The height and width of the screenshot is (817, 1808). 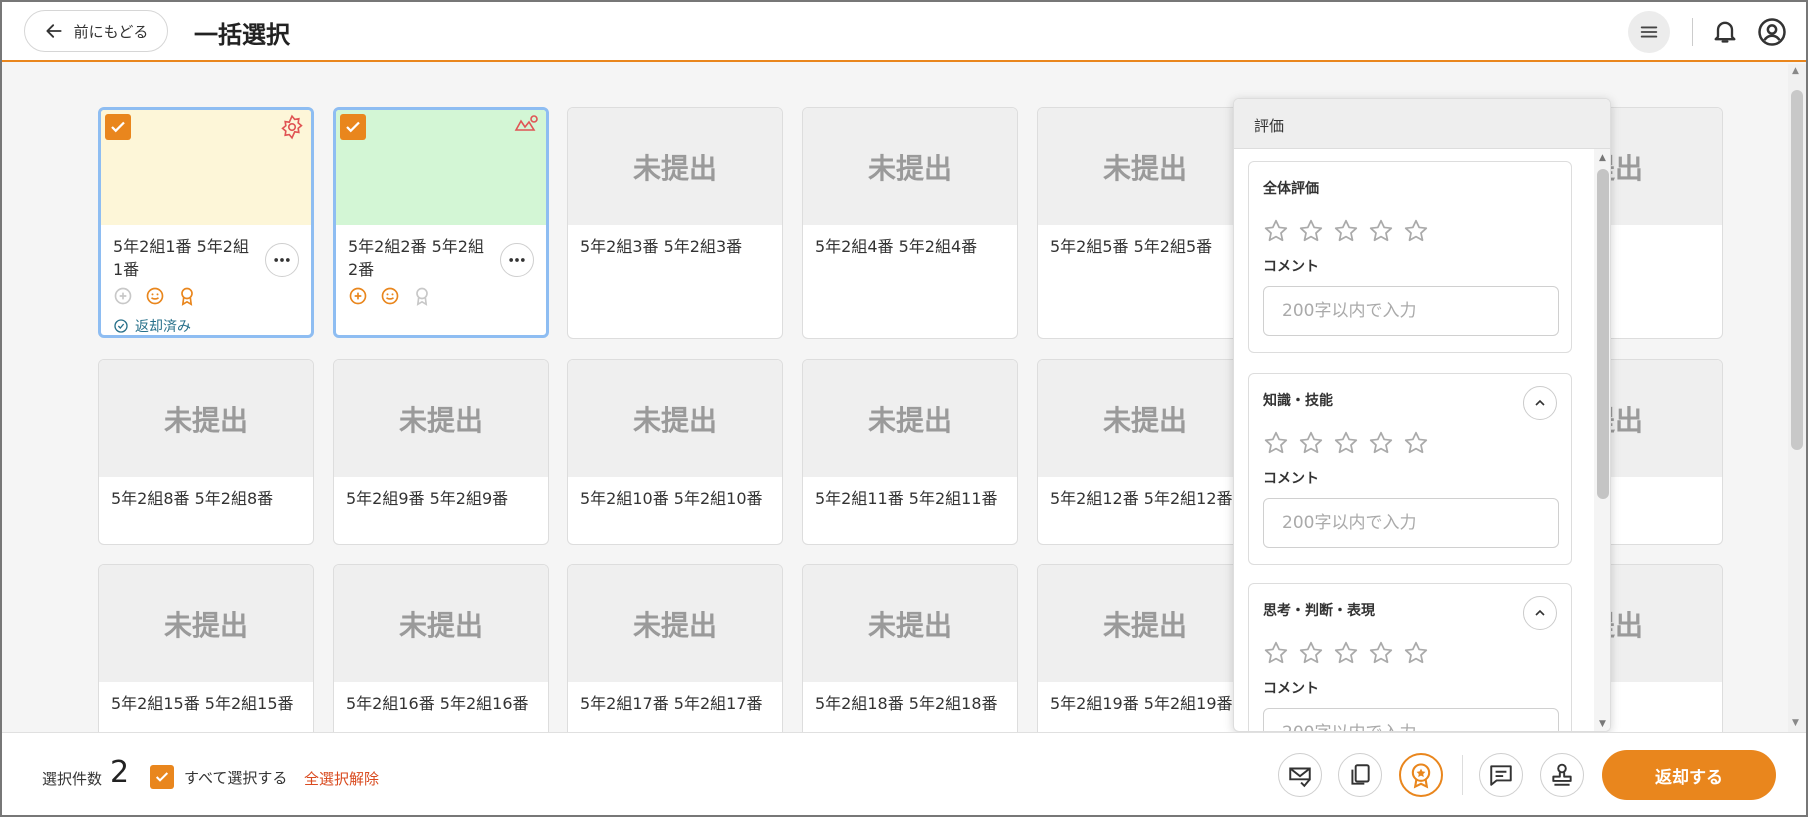 I want to click on submission-card: 未提出 5年2組12番 5年2組12番, so click(x=1145, y=452).